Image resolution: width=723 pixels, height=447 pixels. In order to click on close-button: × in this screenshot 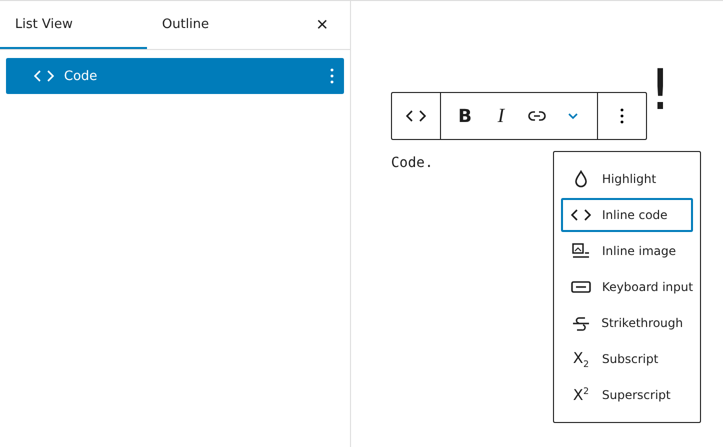, I will do `click(322, 25)`.